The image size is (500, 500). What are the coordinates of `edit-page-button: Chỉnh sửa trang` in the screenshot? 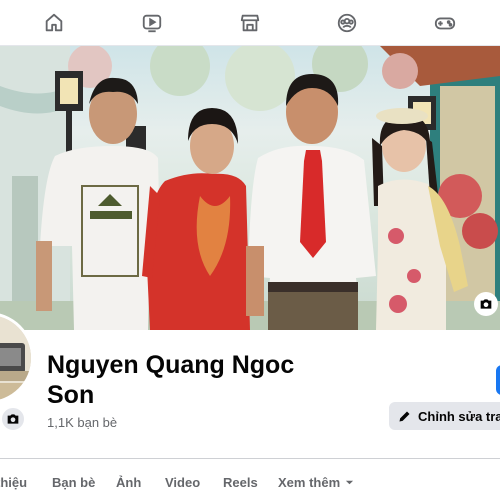 It's located at (444, 416).